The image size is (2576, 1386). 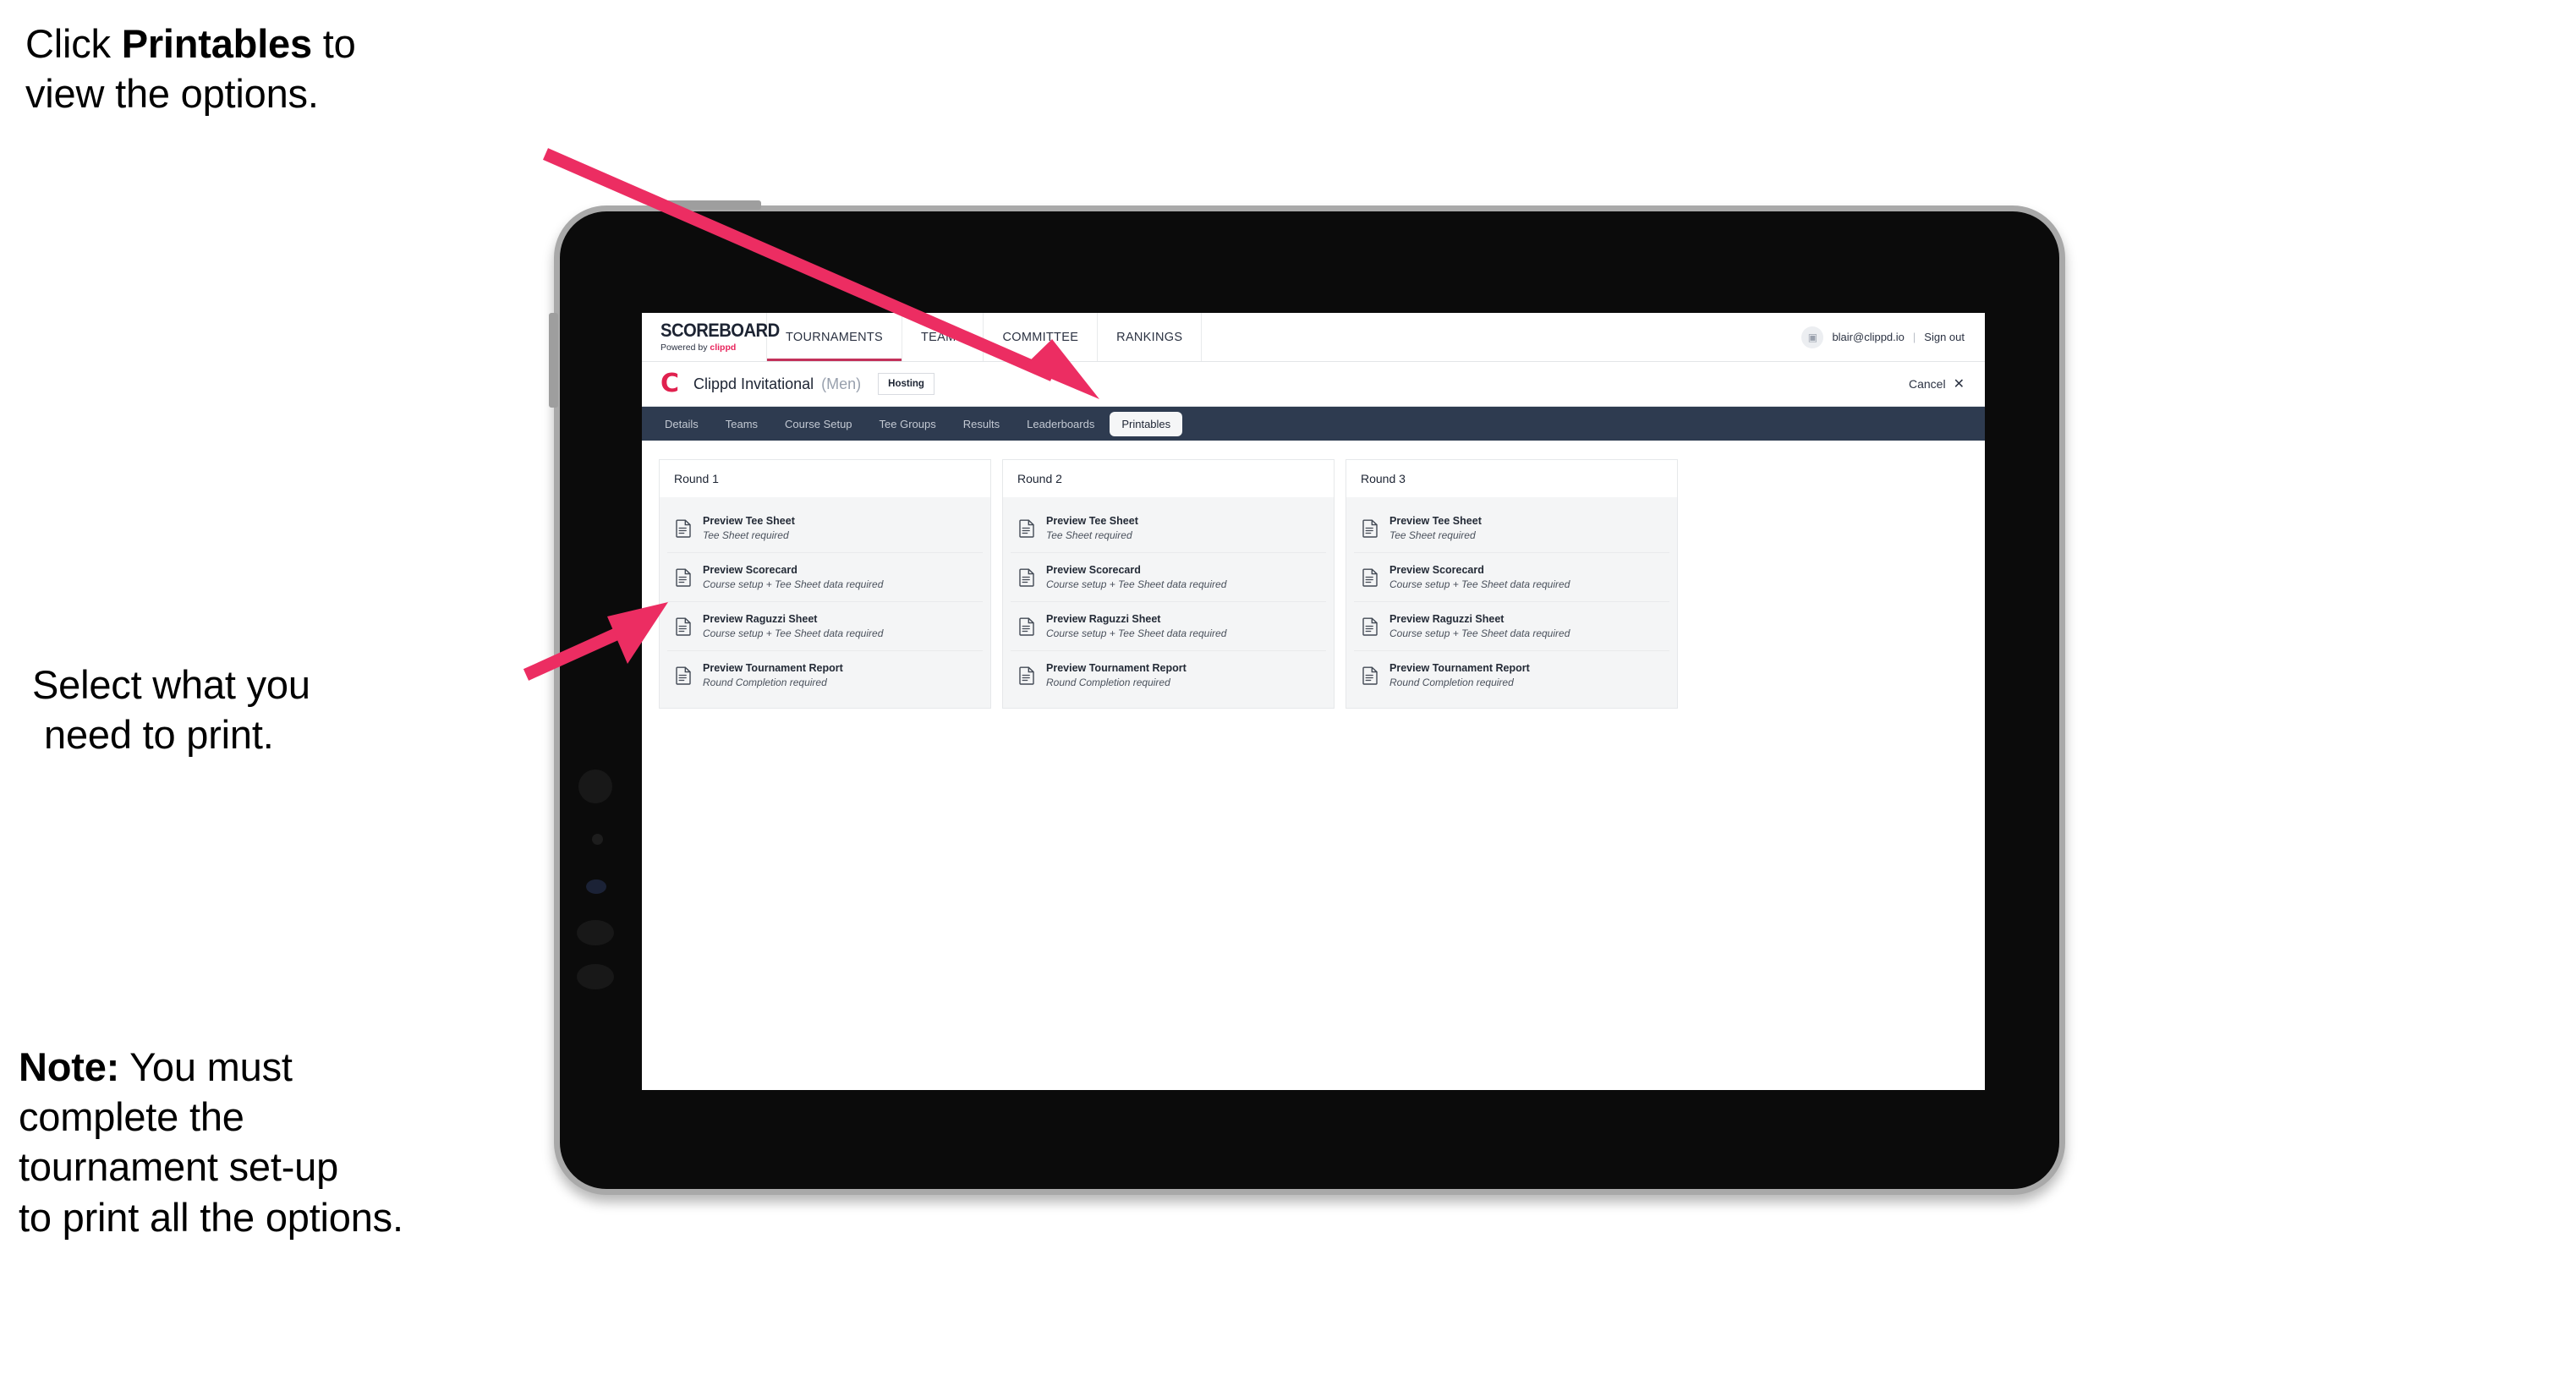 I want to click on tab-teams: Teams, so click(x=742, y=424).